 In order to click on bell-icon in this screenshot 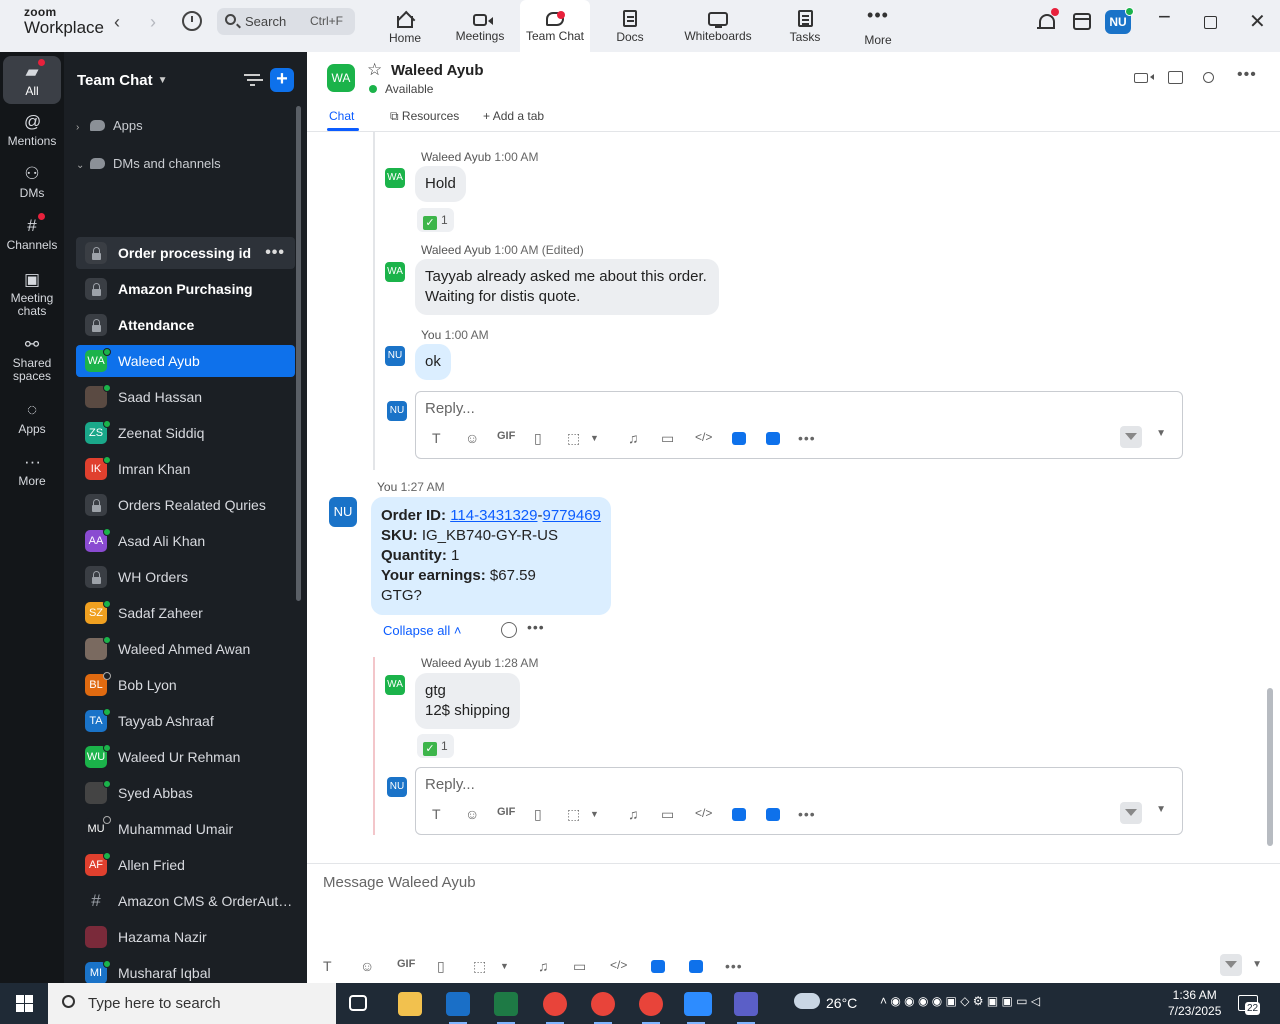, I will do `click(1048, 19)`.